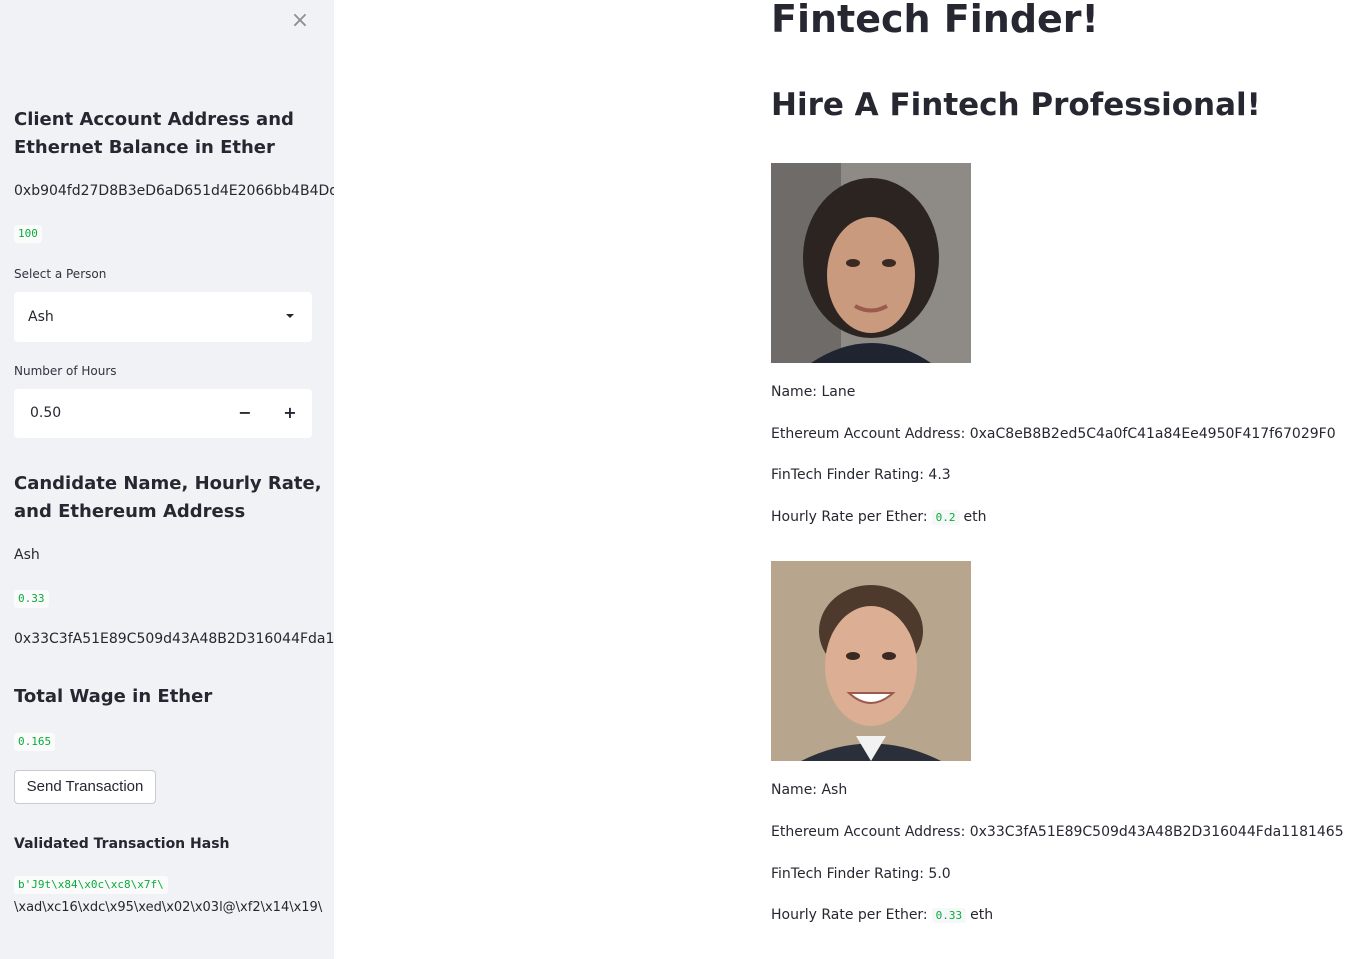 The width and height of the screenshot is (1359, 959). I want to click on select-person-value: Ash, so click(41, 317).